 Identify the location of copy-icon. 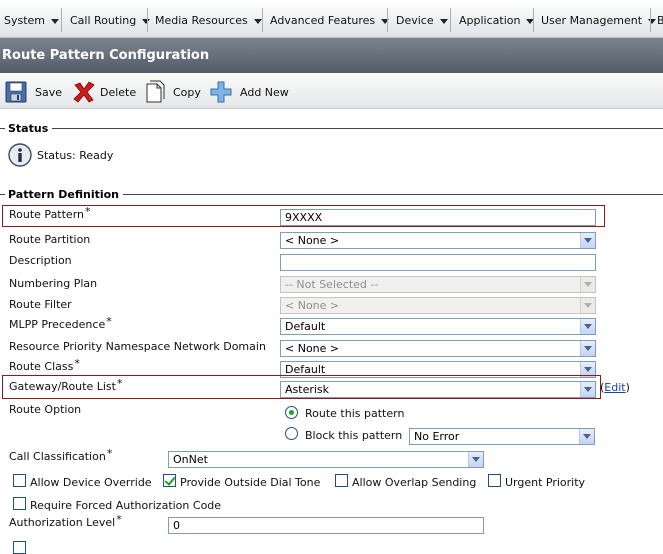
(155, 91).